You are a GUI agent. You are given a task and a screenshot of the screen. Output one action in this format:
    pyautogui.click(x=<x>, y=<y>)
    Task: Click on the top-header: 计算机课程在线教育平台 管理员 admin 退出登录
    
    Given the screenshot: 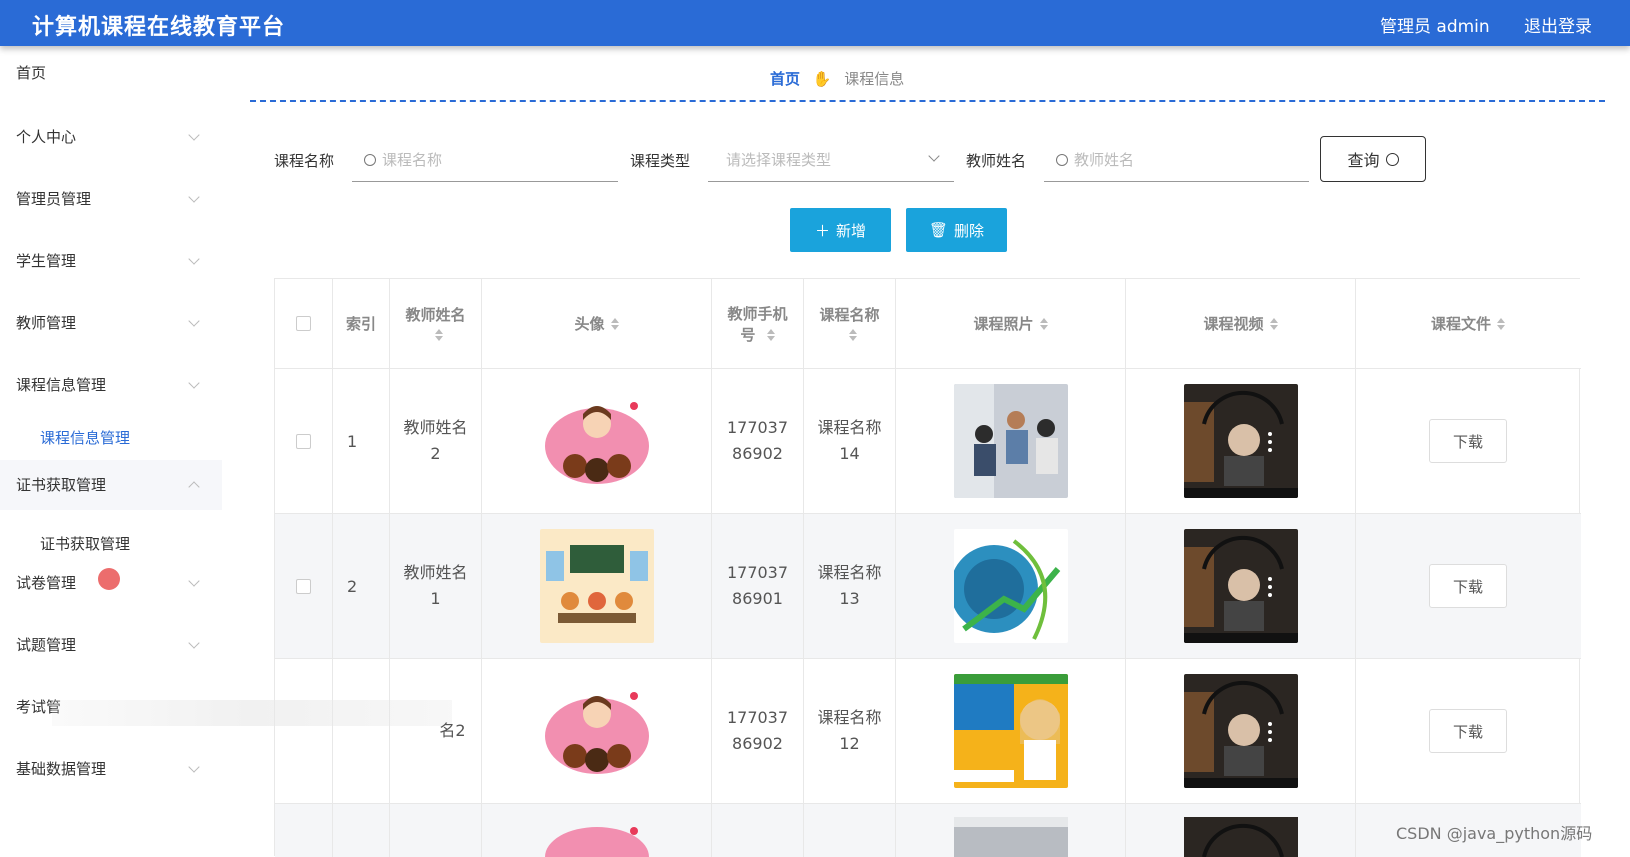 What is the action you would take?
    pyautogui.click(x=815, y=23)
    